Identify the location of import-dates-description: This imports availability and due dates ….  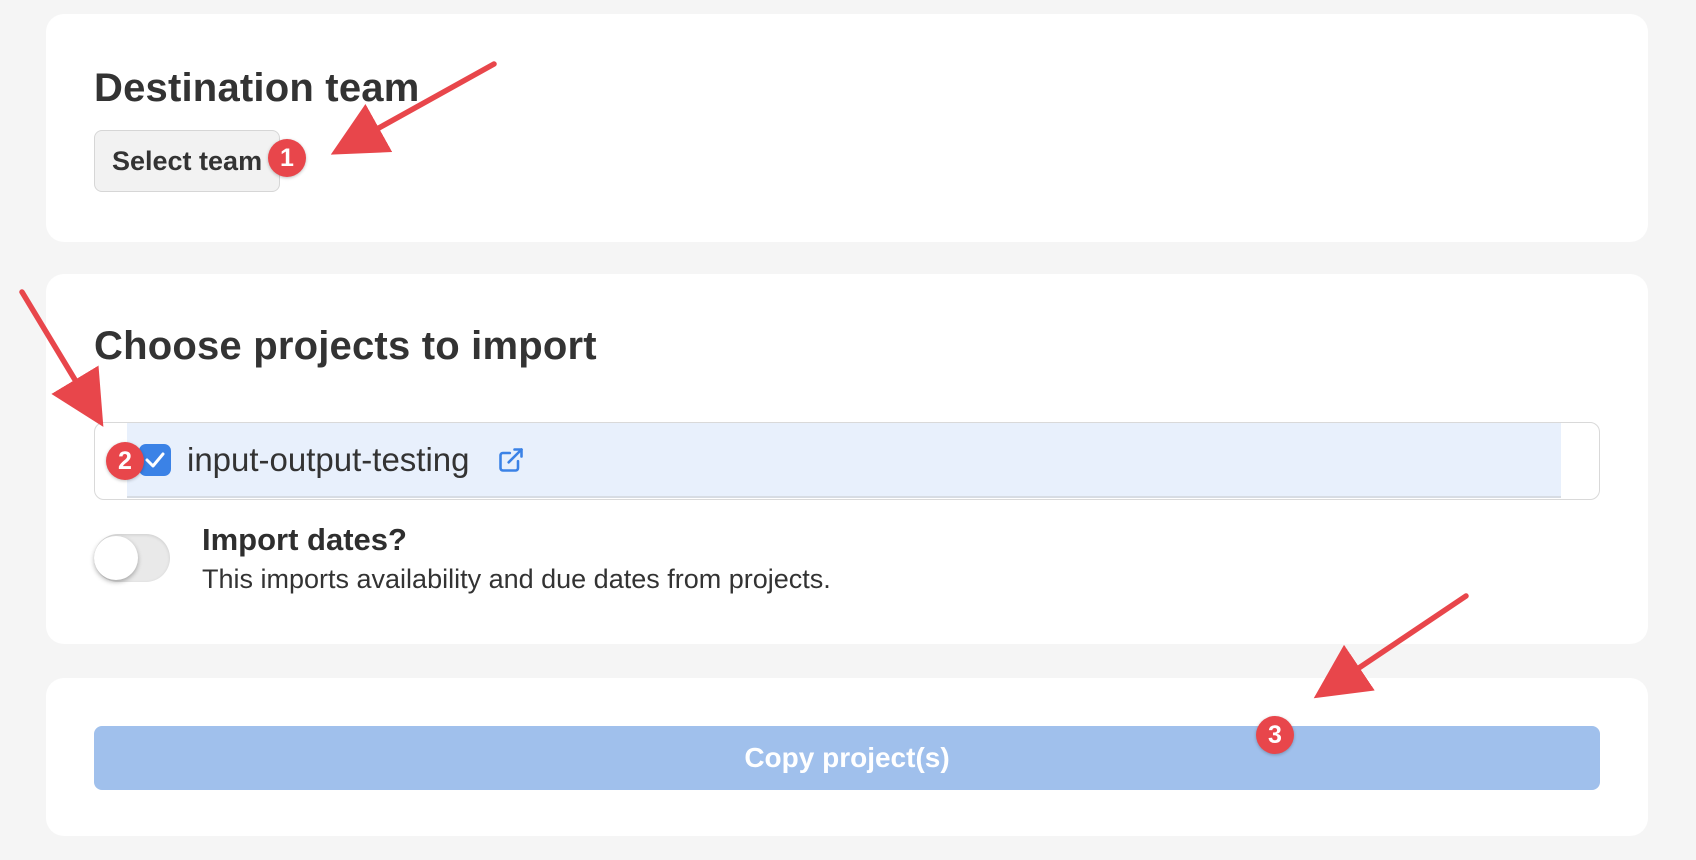
(516, 579).